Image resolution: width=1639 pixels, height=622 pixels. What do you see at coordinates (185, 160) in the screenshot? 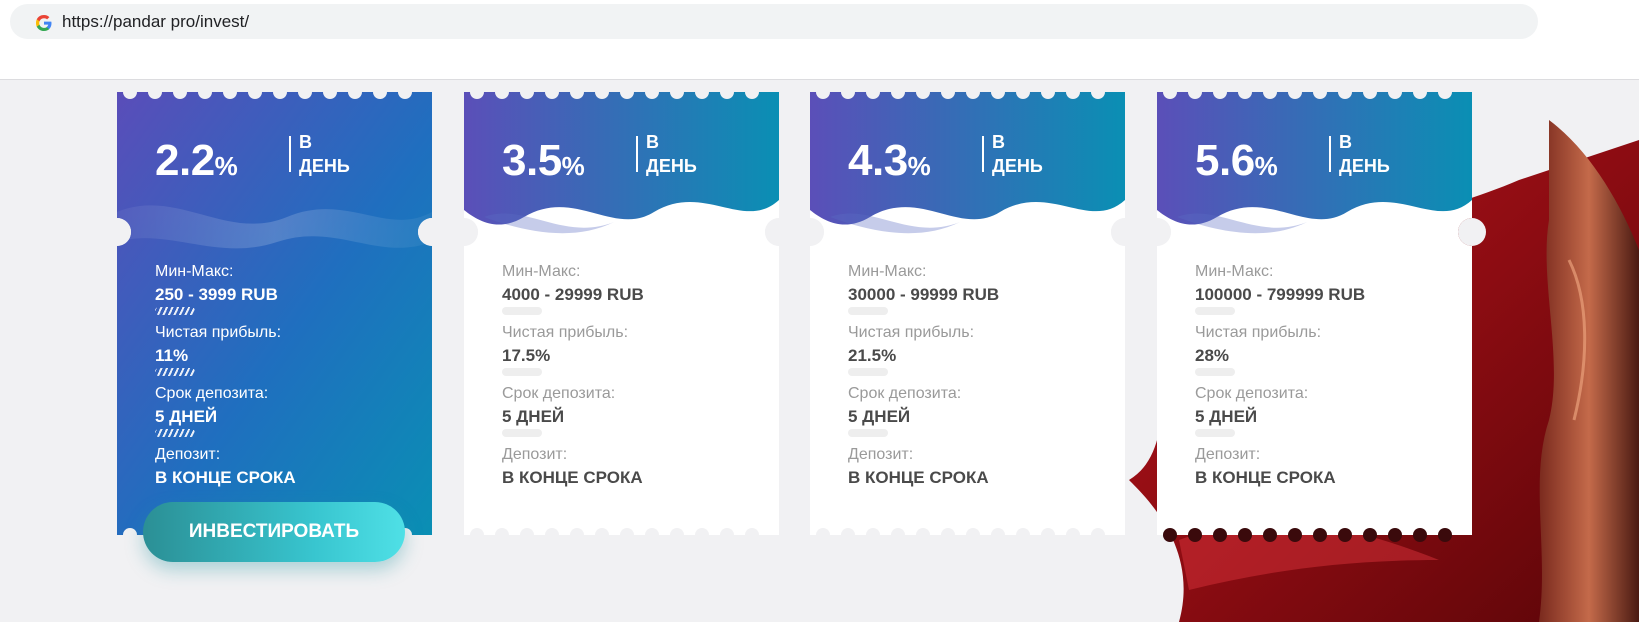
I see `rate-value: 2.2` at bounding box center [185, 160].